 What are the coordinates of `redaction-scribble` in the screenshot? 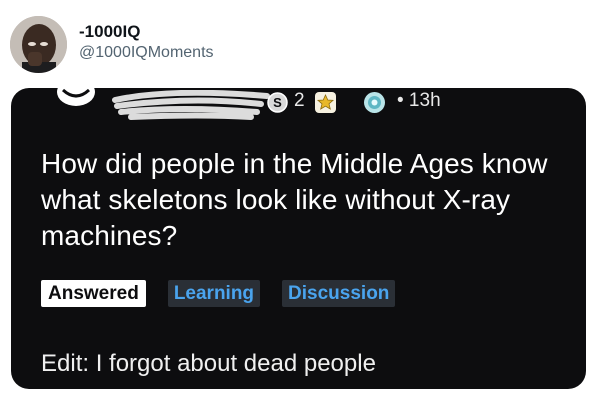 It's located at (191, 105).